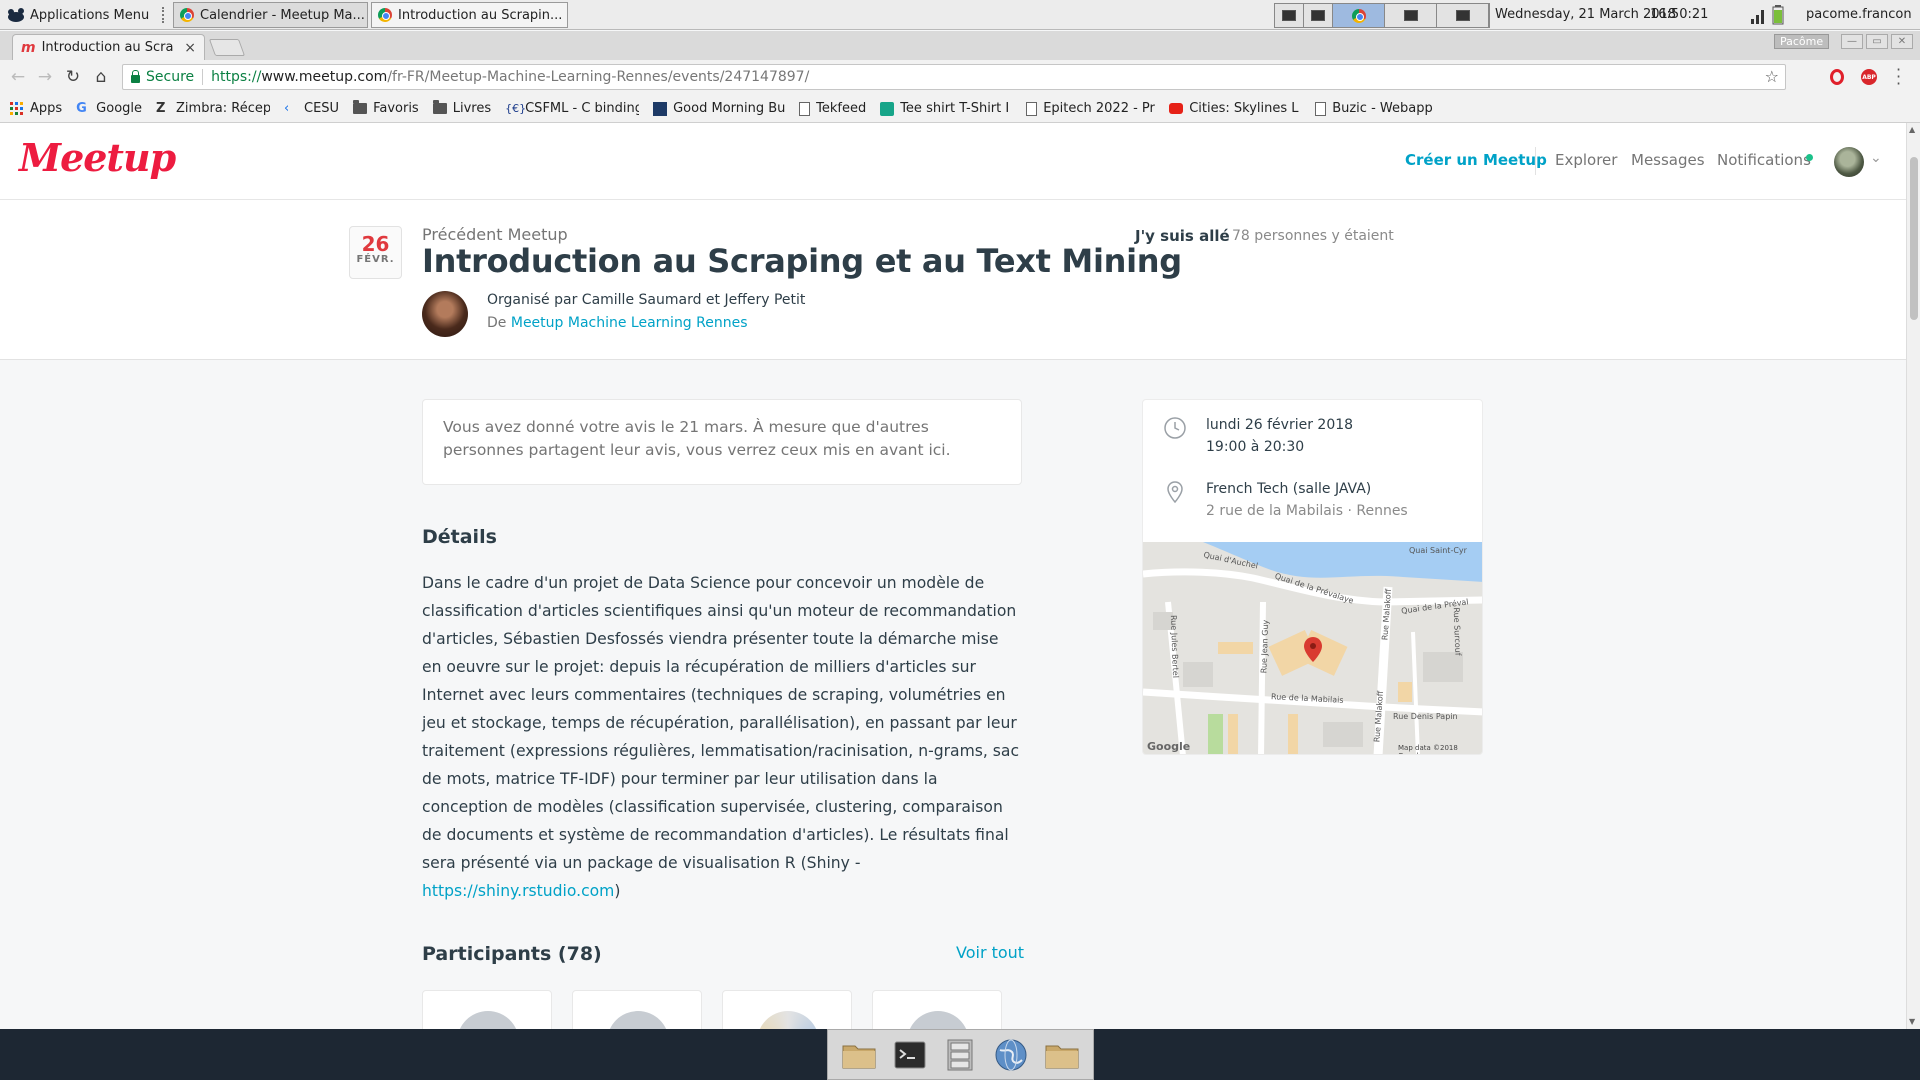 The height and width of the screenshot is (1080, 1920). I want to click on bookmark-zimbra: Z Zimbra: Réceptio, so click(213, 108).